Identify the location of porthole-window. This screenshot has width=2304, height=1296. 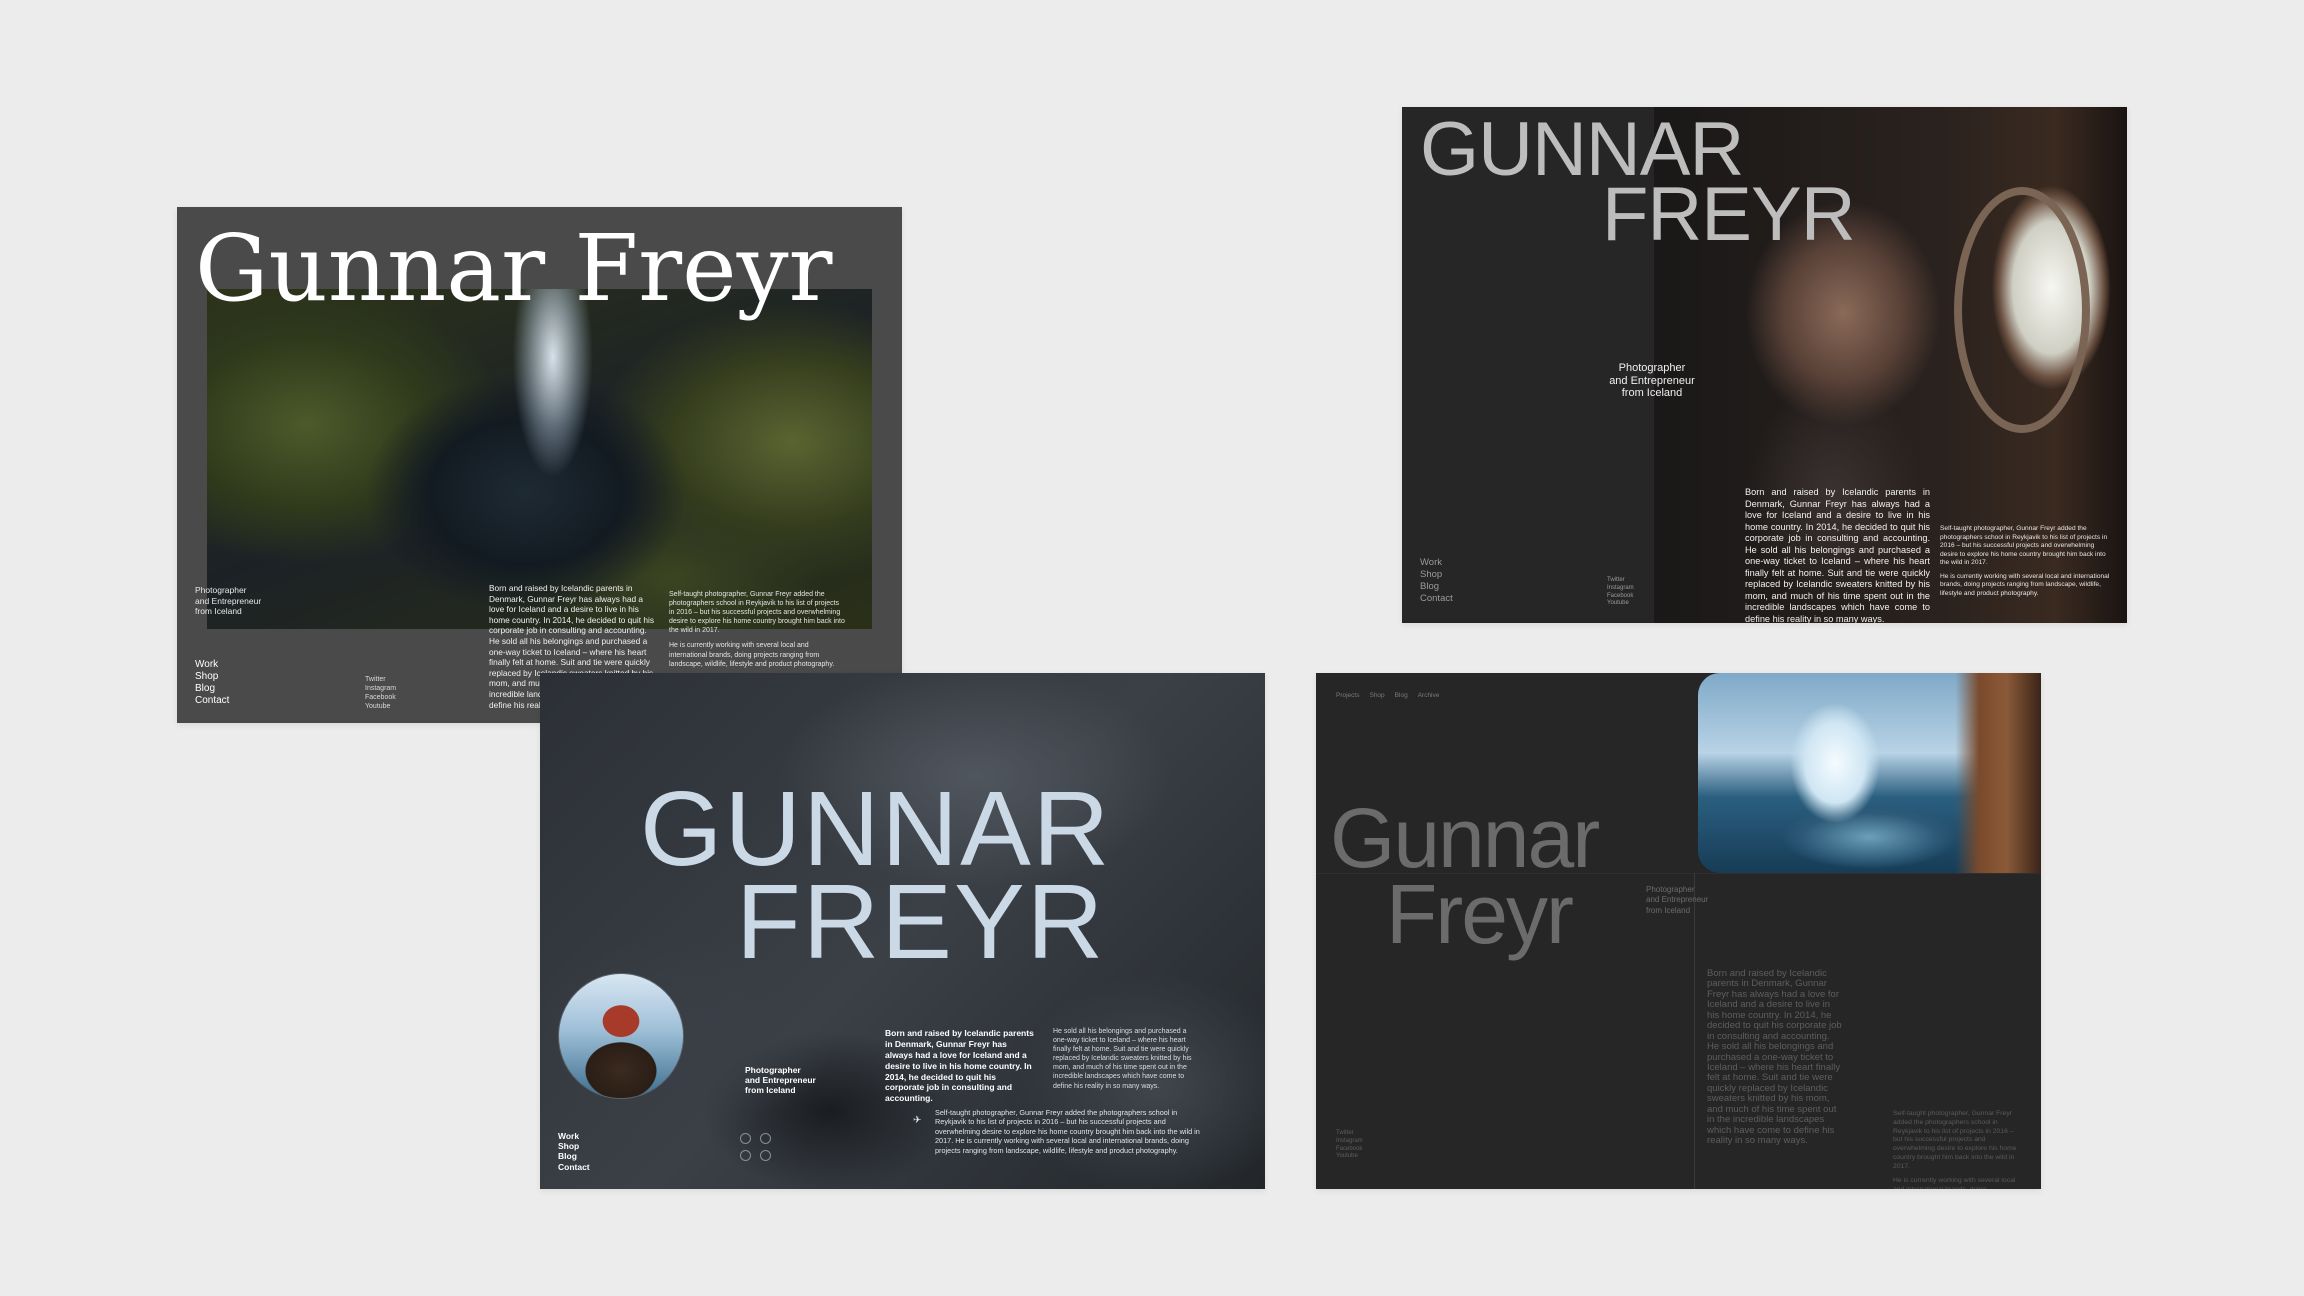
(2022, 310).